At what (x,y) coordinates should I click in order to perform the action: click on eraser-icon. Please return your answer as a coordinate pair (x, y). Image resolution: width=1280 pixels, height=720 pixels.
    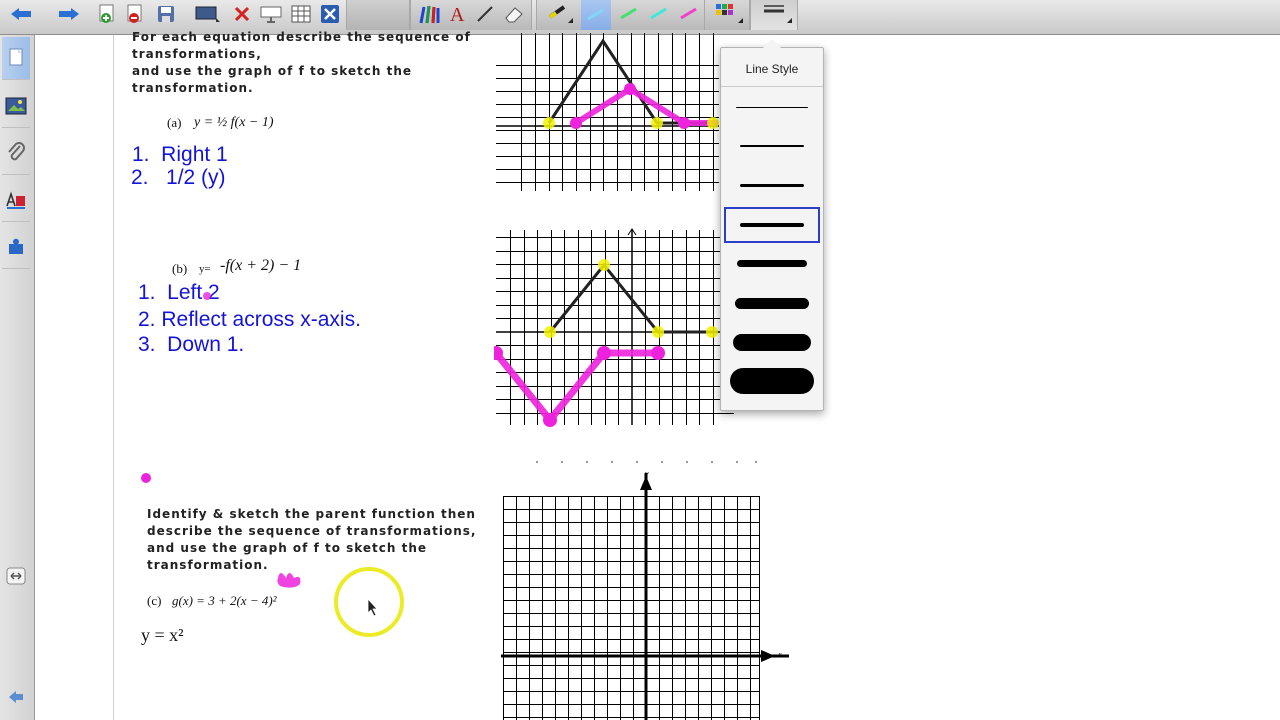
    Looking at the image, I should click on (514, 14).